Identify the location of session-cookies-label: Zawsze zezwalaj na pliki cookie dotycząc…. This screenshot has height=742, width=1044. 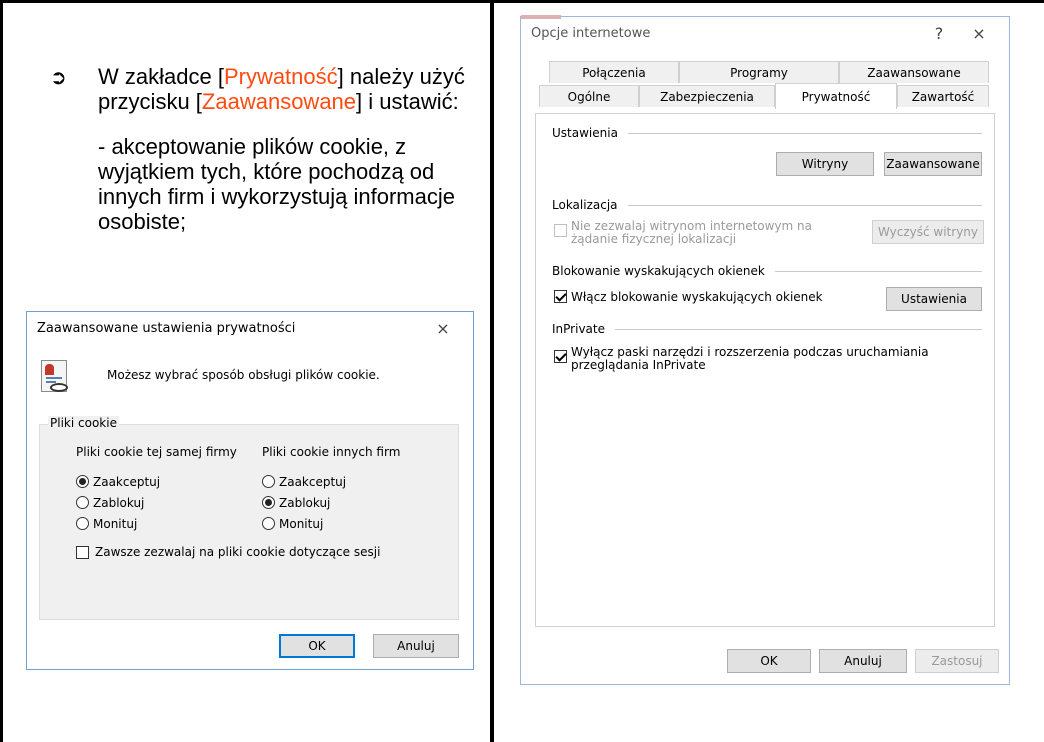
(238, 552).